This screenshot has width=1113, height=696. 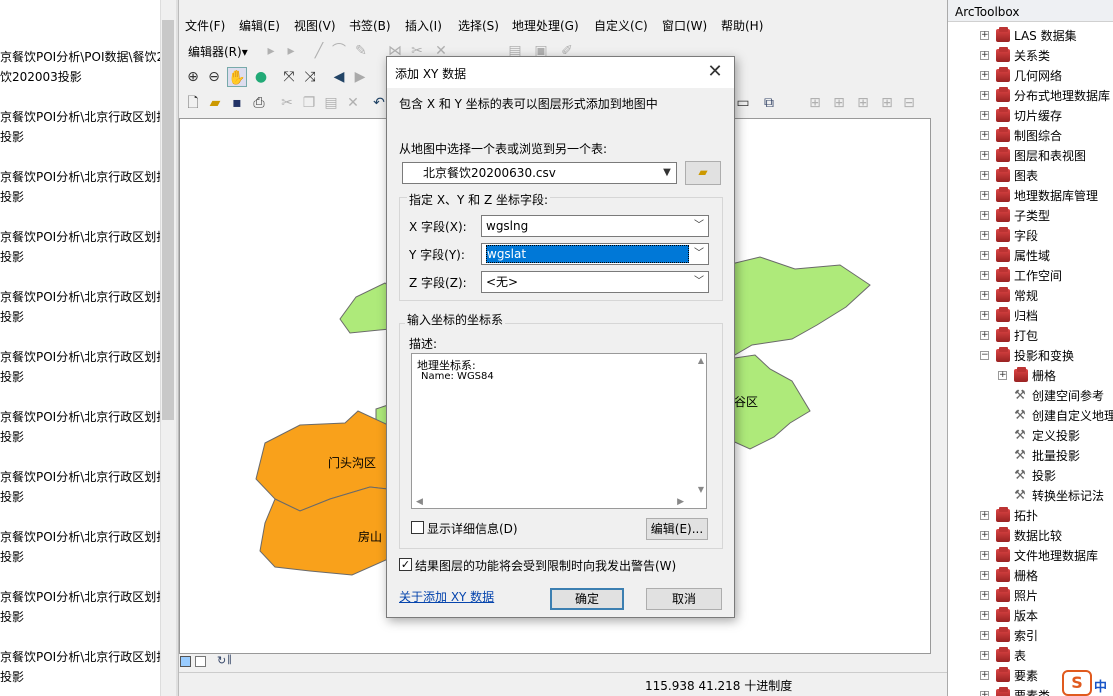 I want to click on fixed-zoom-in-icon: ⤧, so click(x=289, y=77).